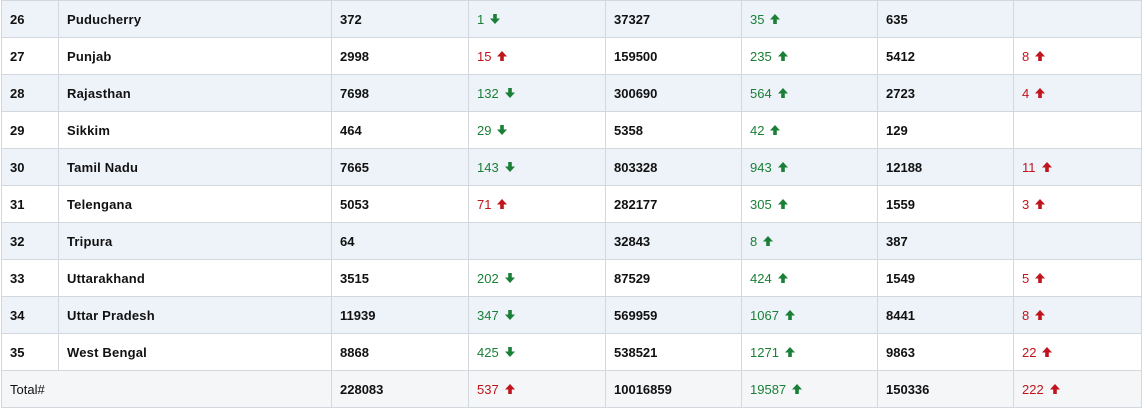 The width and height of the screenshot is (1142, 412). I want to click on cured-change-value: 235, so click(761, 56).